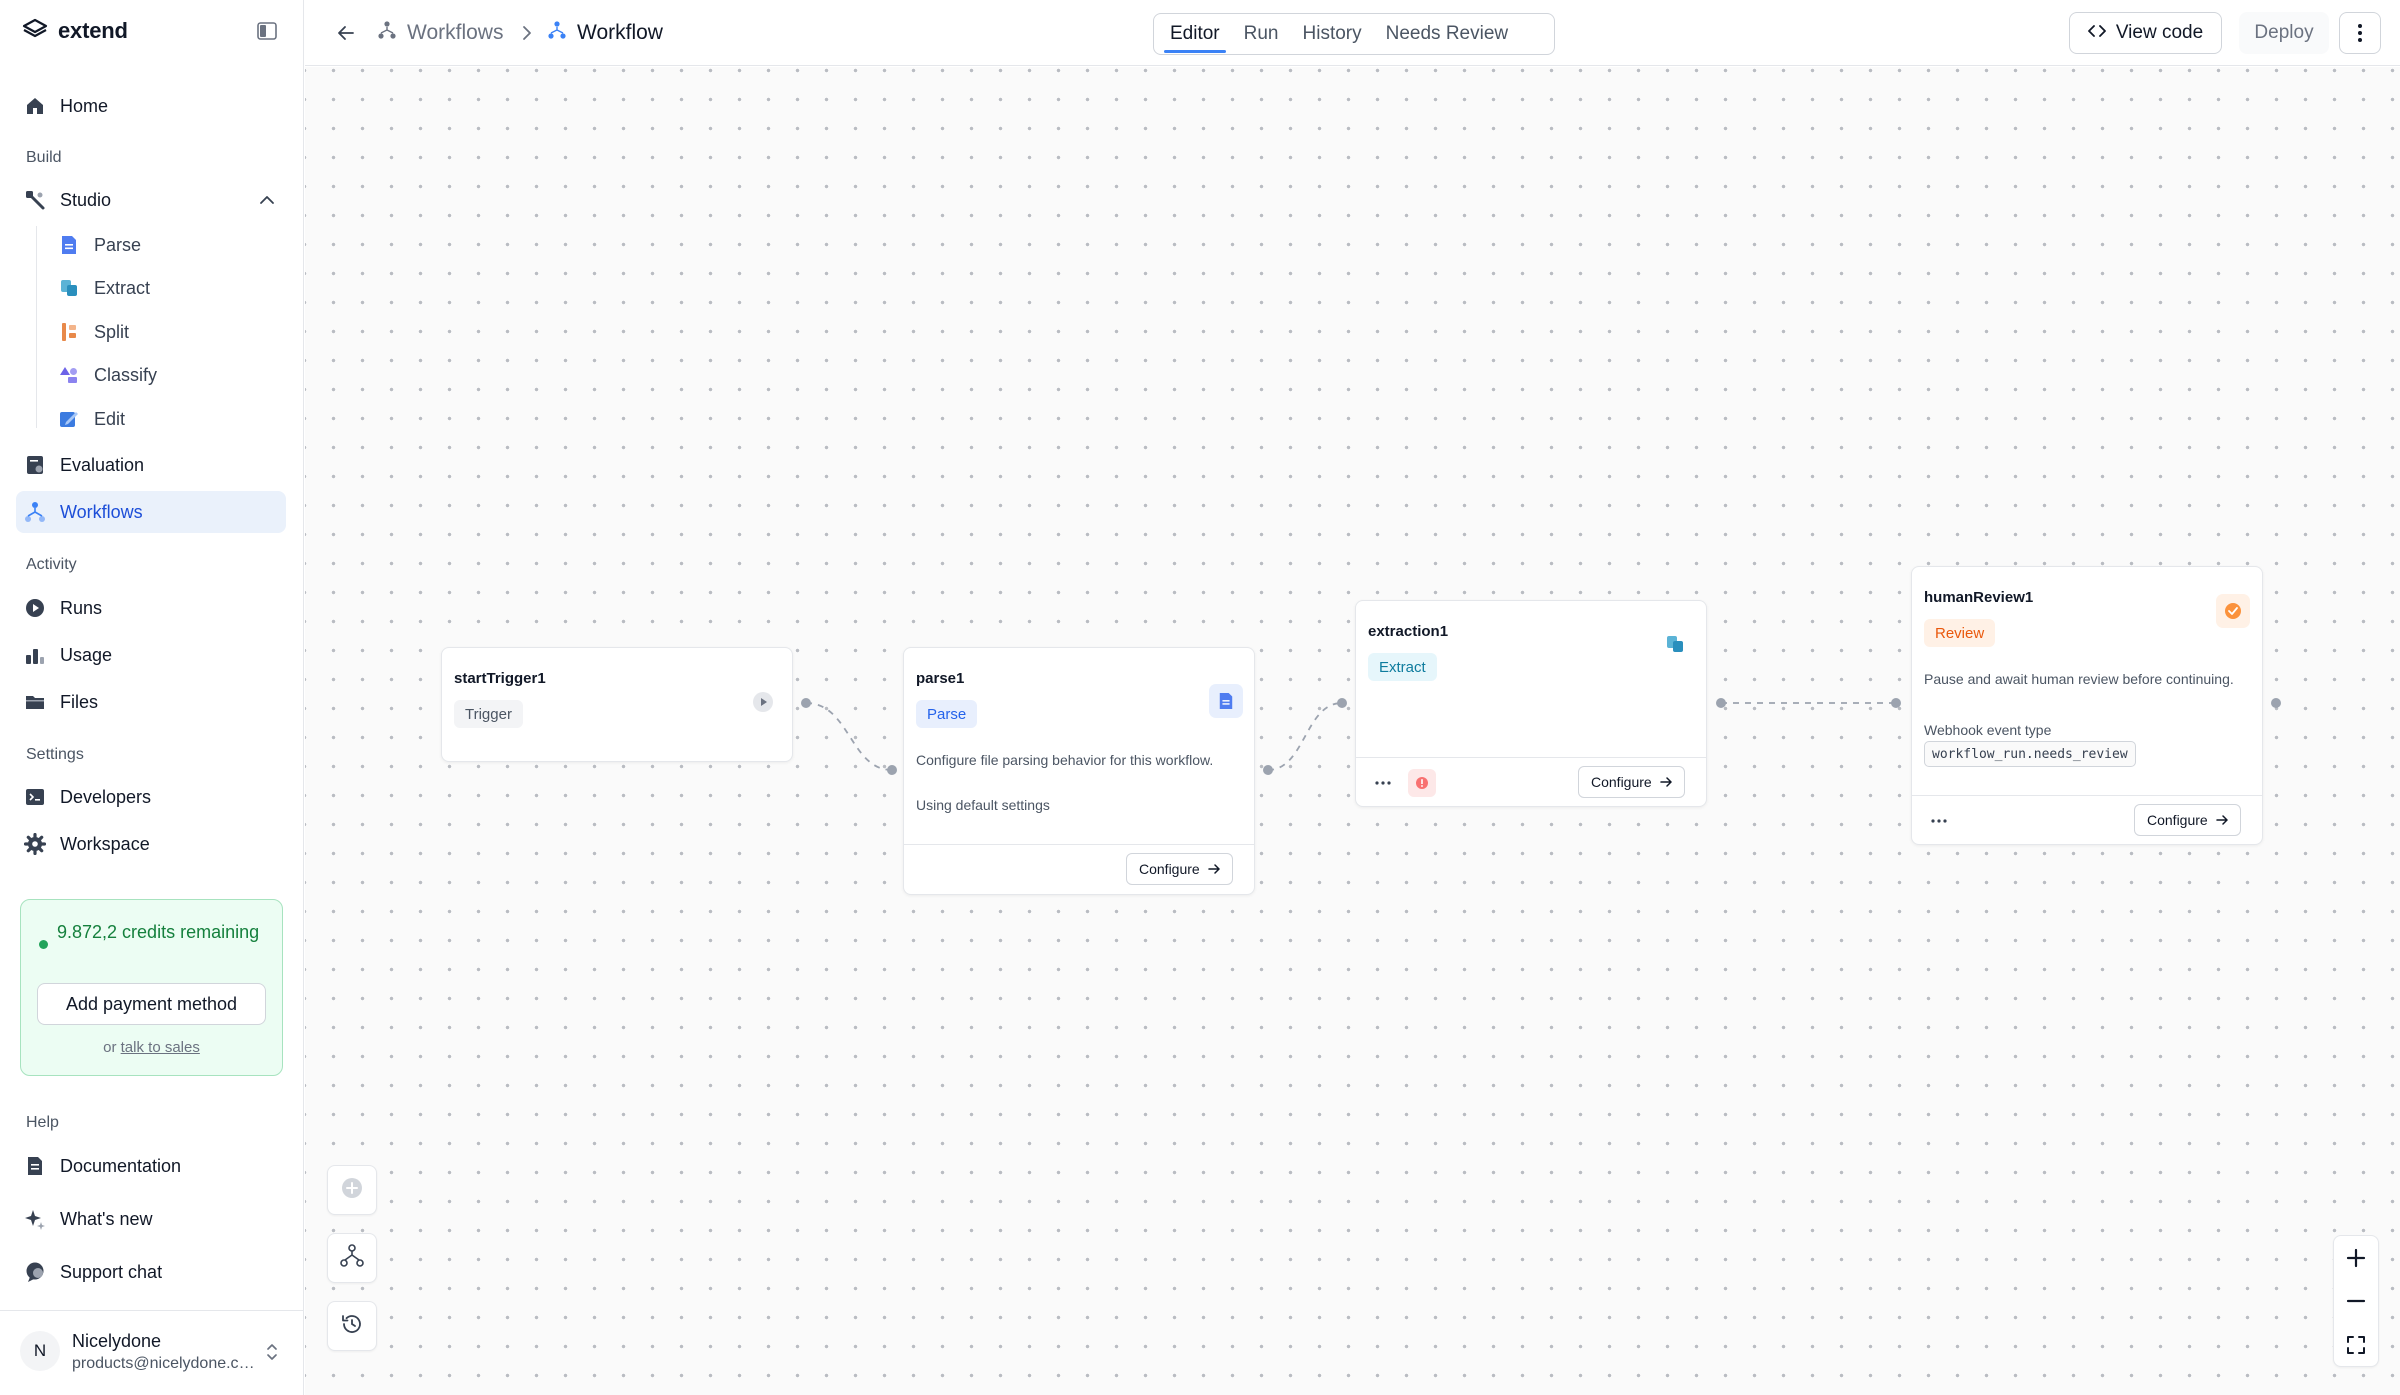 This screenshot has height=1395, width=2400. I want to click on version-history-button, so click(352, 1326).